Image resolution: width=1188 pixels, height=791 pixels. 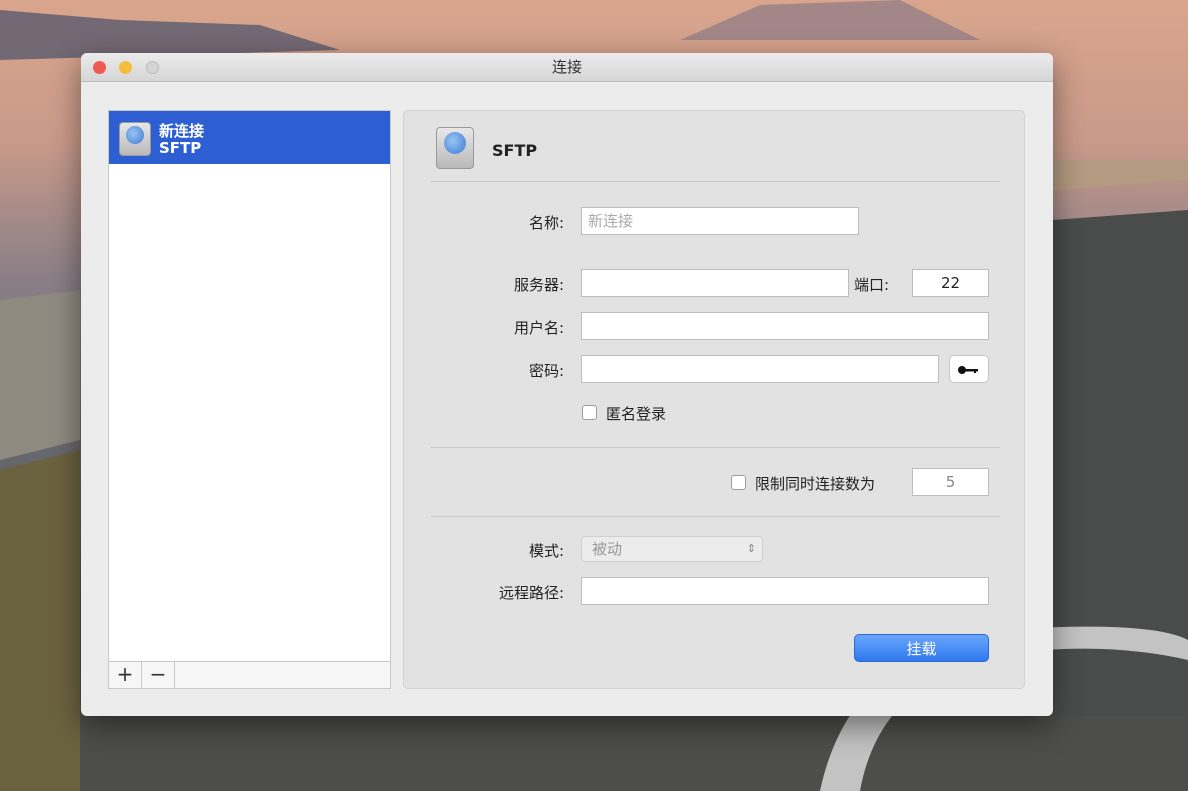 What do you see at coordinates (872, 285) in the screenshot?
I see `port-label: 端口:` at bounding box center [872, 285].